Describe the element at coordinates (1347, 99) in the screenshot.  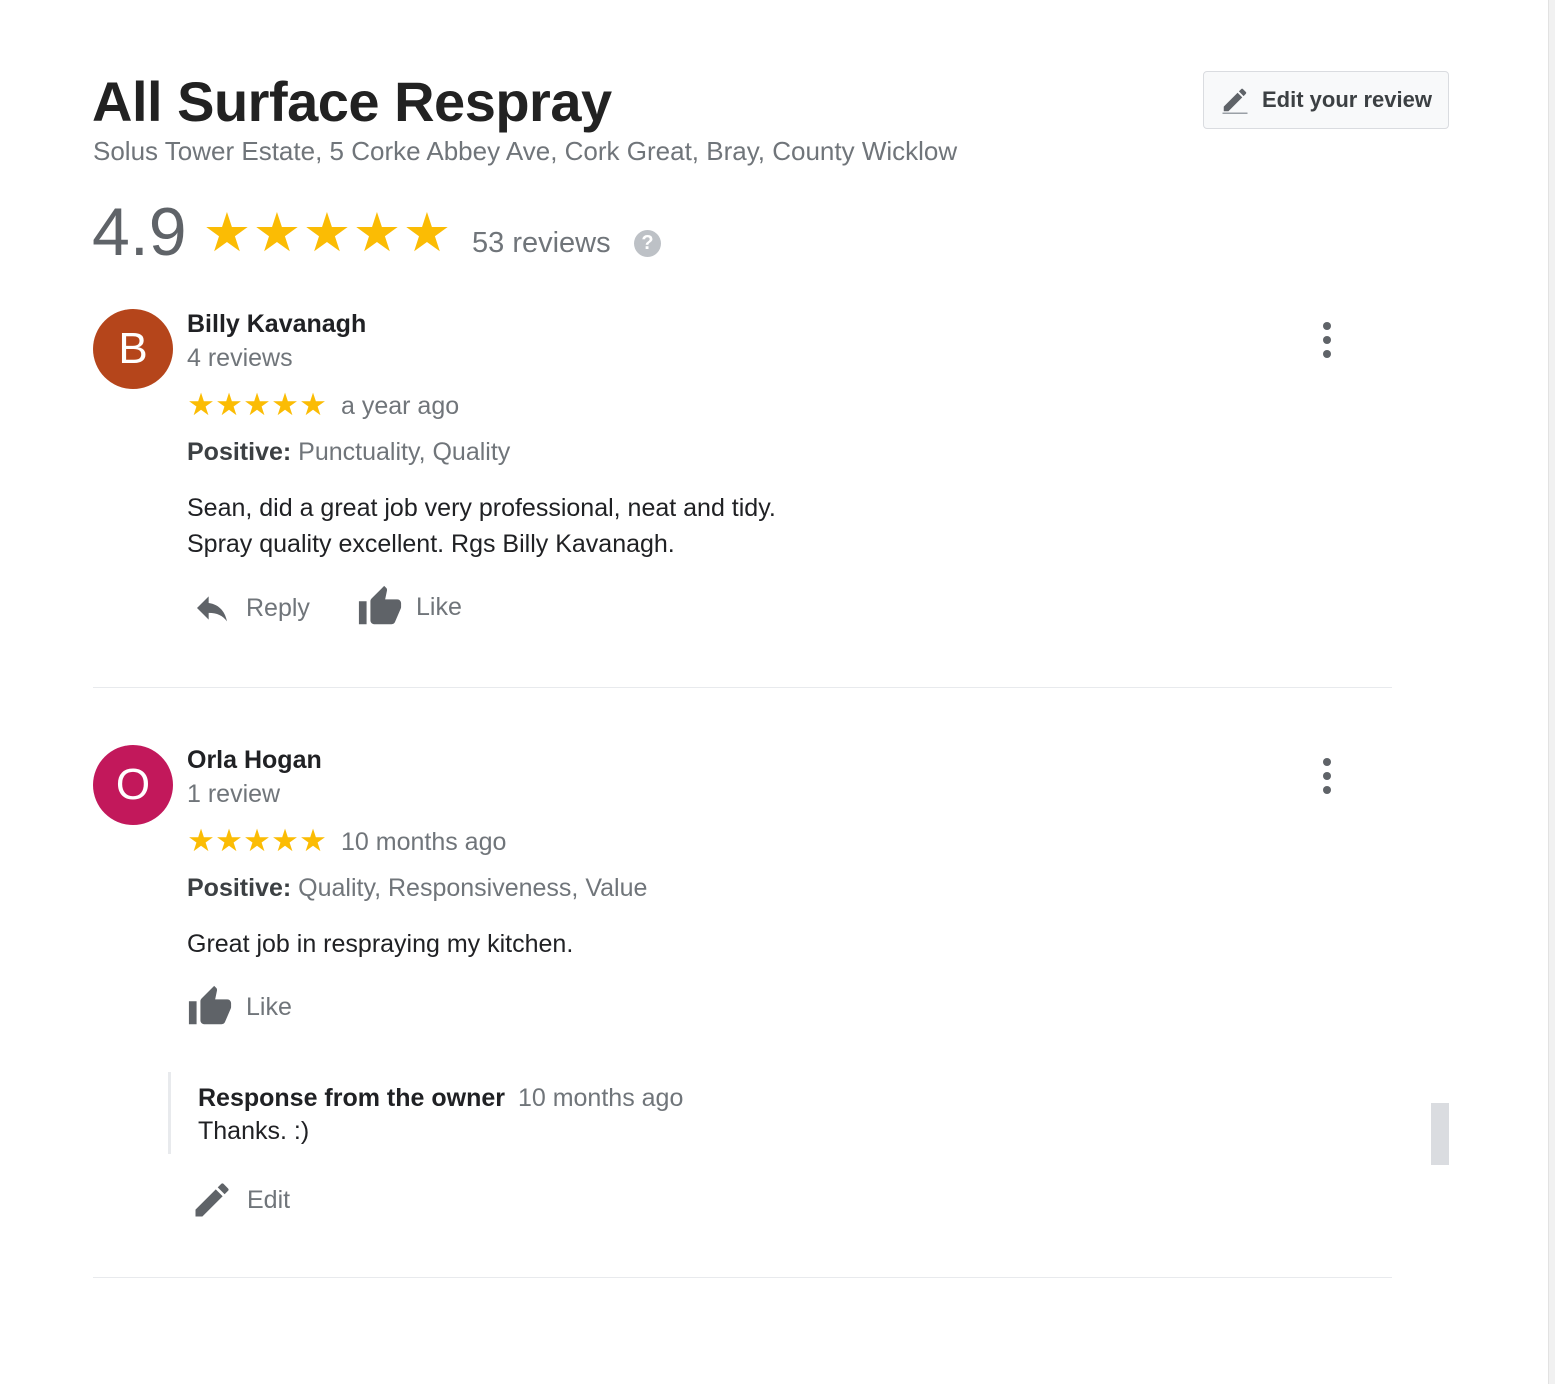
I see `edit-your-review-label: Edit your review` at that location.